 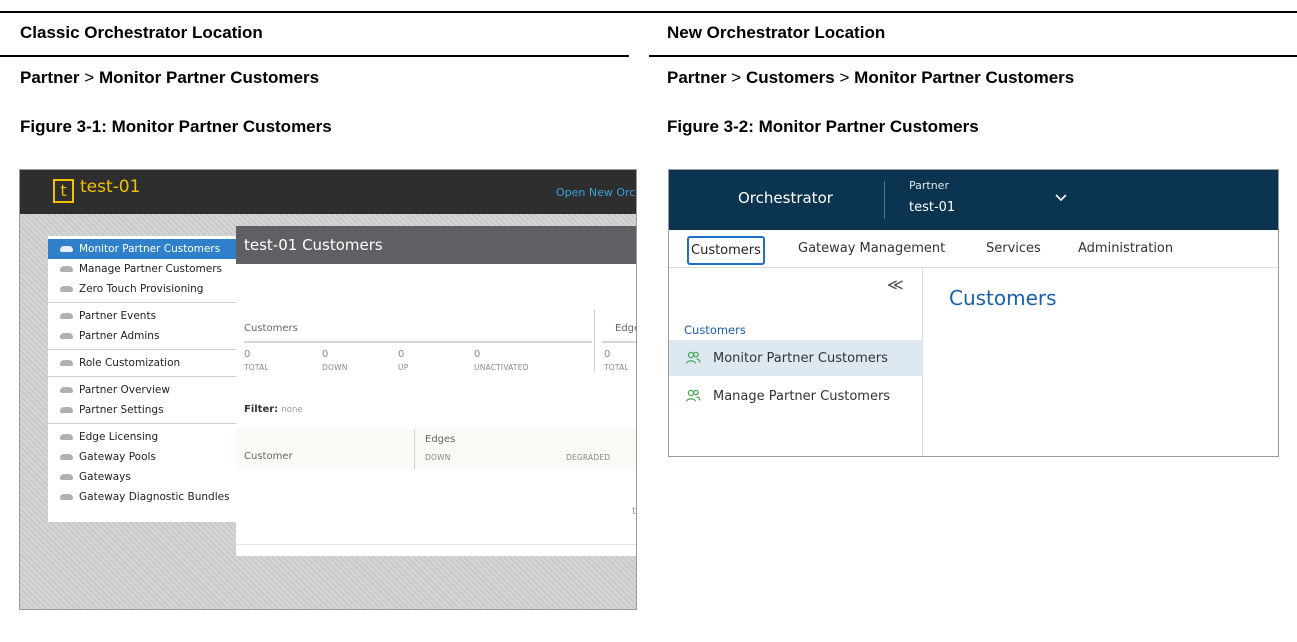 I want to click on nav-item-label: Gateway Diagnostic Bundles, so click(x=154, y=497).